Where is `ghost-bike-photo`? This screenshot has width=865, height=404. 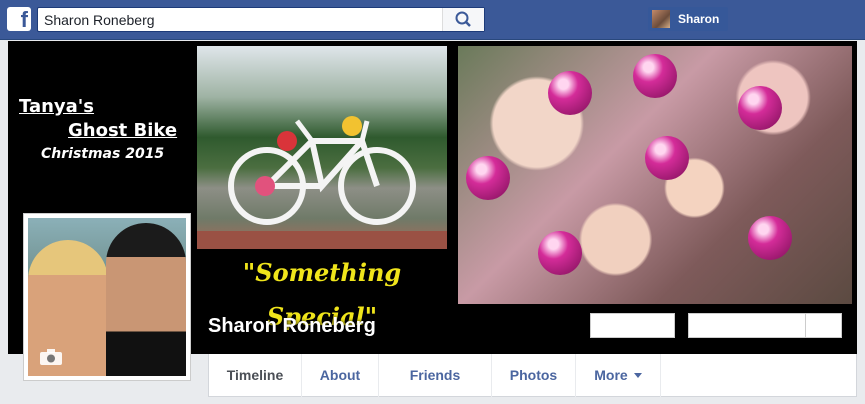 ghost-bike-photo is located at coordinates (322, 147).